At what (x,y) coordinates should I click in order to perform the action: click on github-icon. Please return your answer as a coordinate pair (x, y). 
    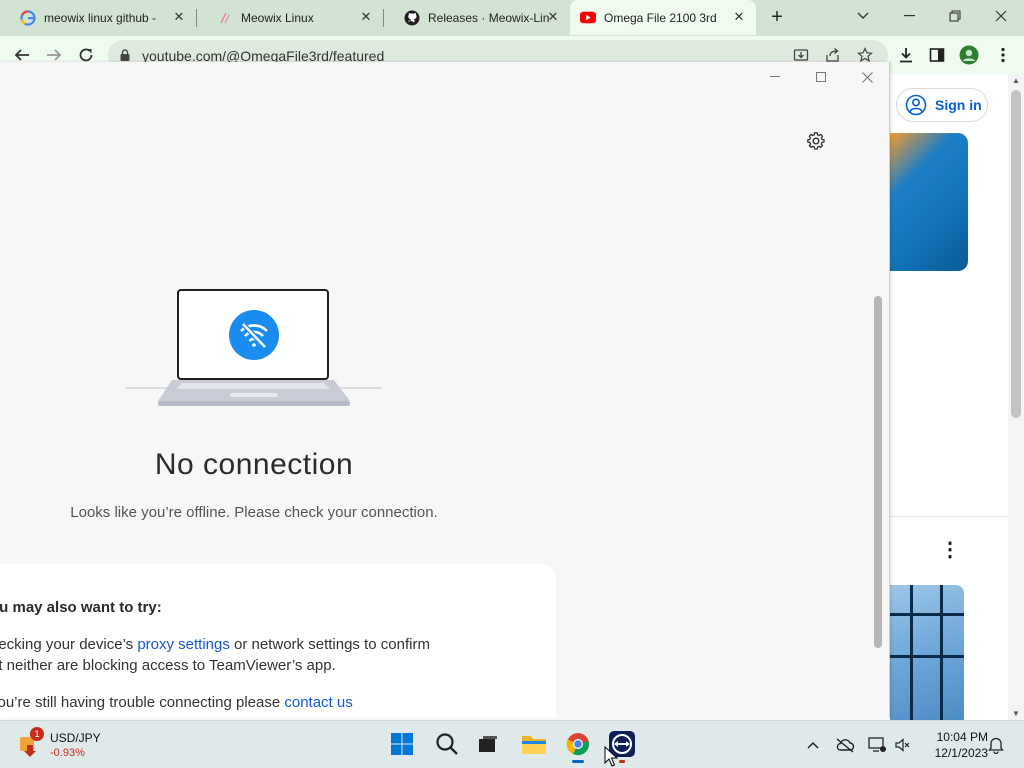
    Looking at the image, I should click on (412, 18).